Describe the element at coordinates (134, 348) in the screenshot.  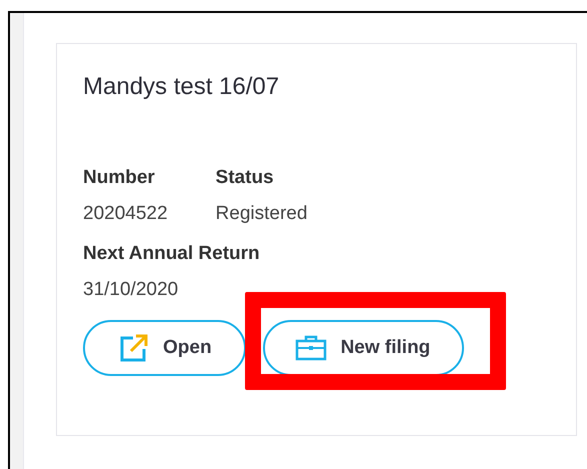
I see `external-link-icon` at that location.